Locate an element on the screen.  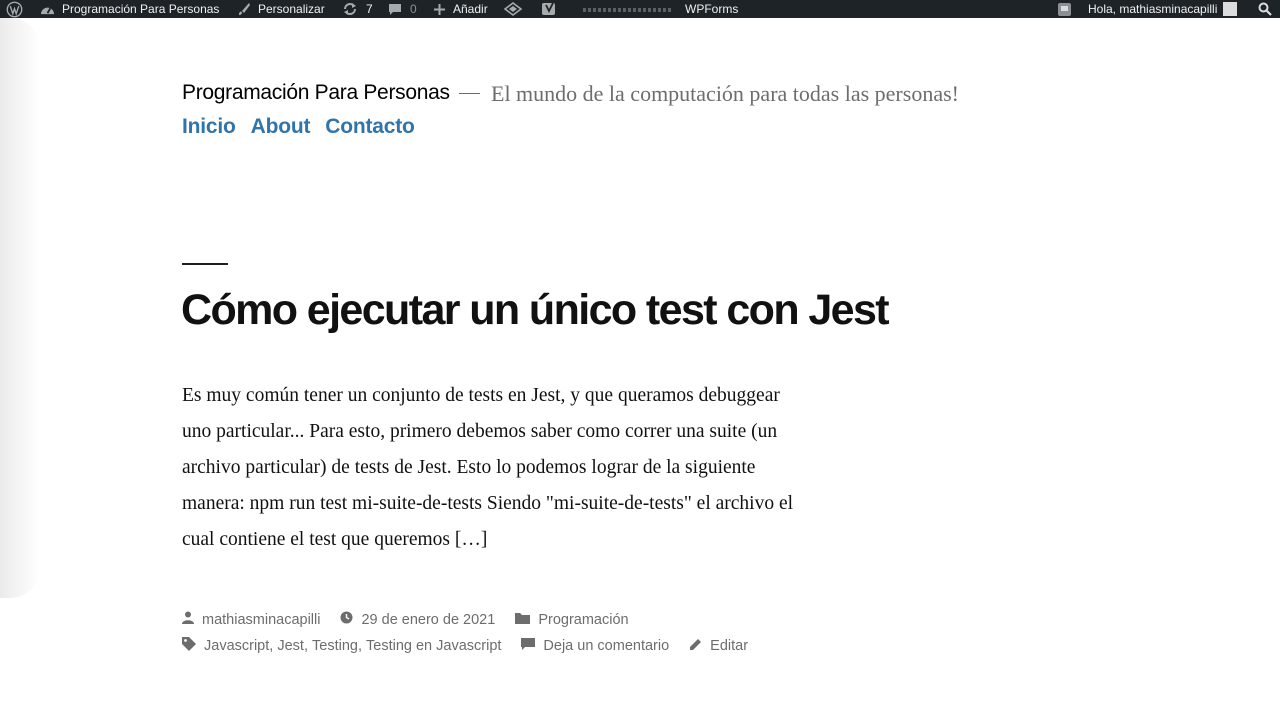
brush-icon is located at coordinates (244, 9).